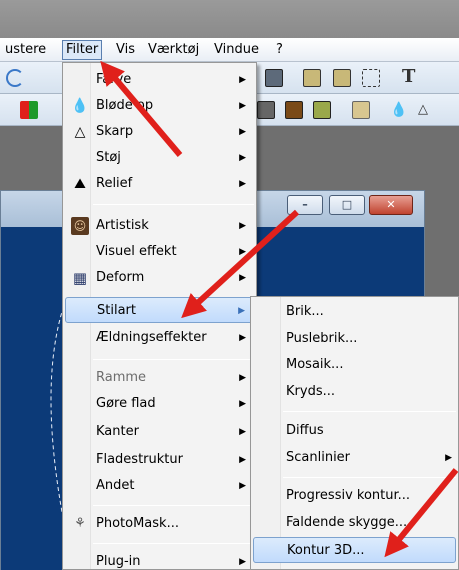 This screenshot has height=570, width=459. I want to click on arrow-to-filter-icon, so click(141, 108).